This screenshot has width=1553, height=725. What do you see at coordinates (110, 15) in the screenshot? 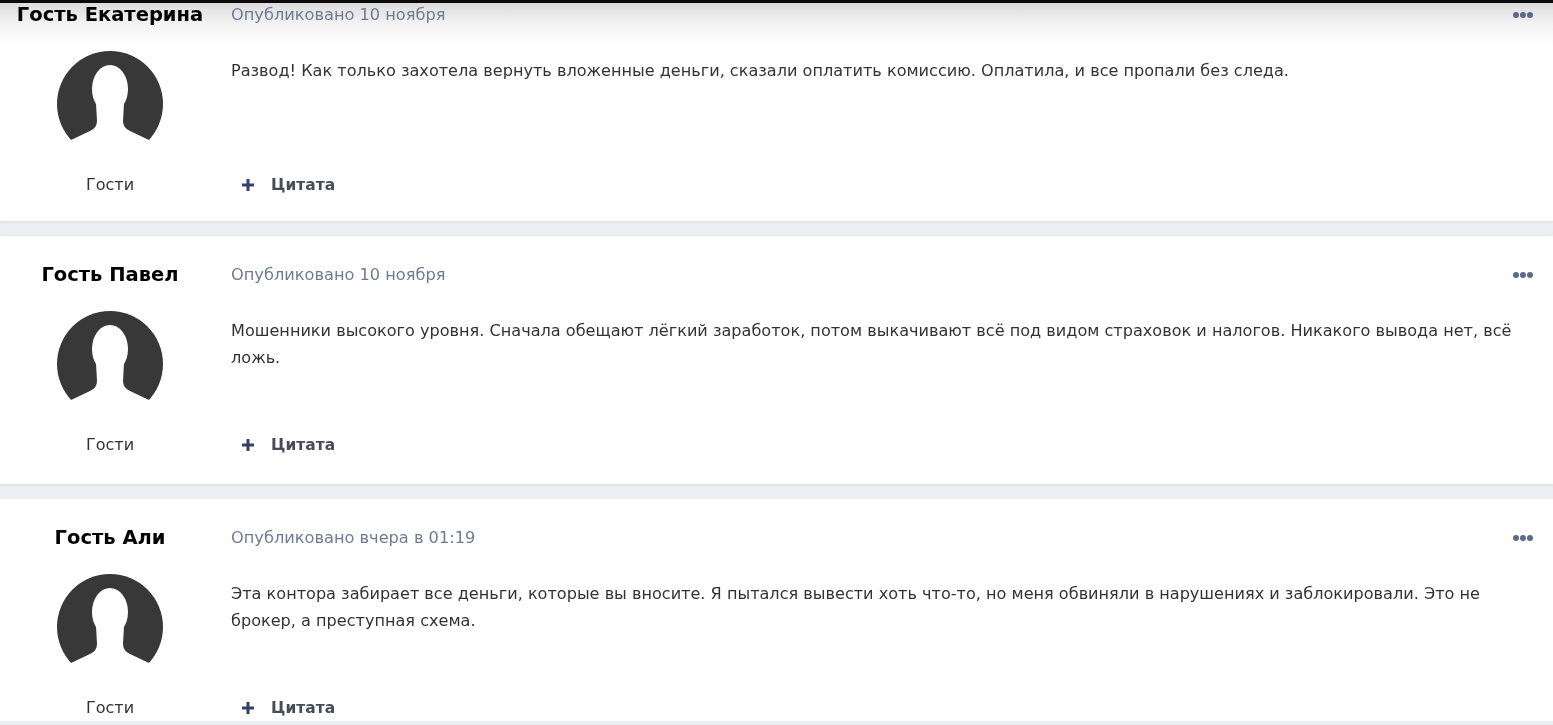
I see `author-name: Гость Екатерина` at bounding box center [110, 15].